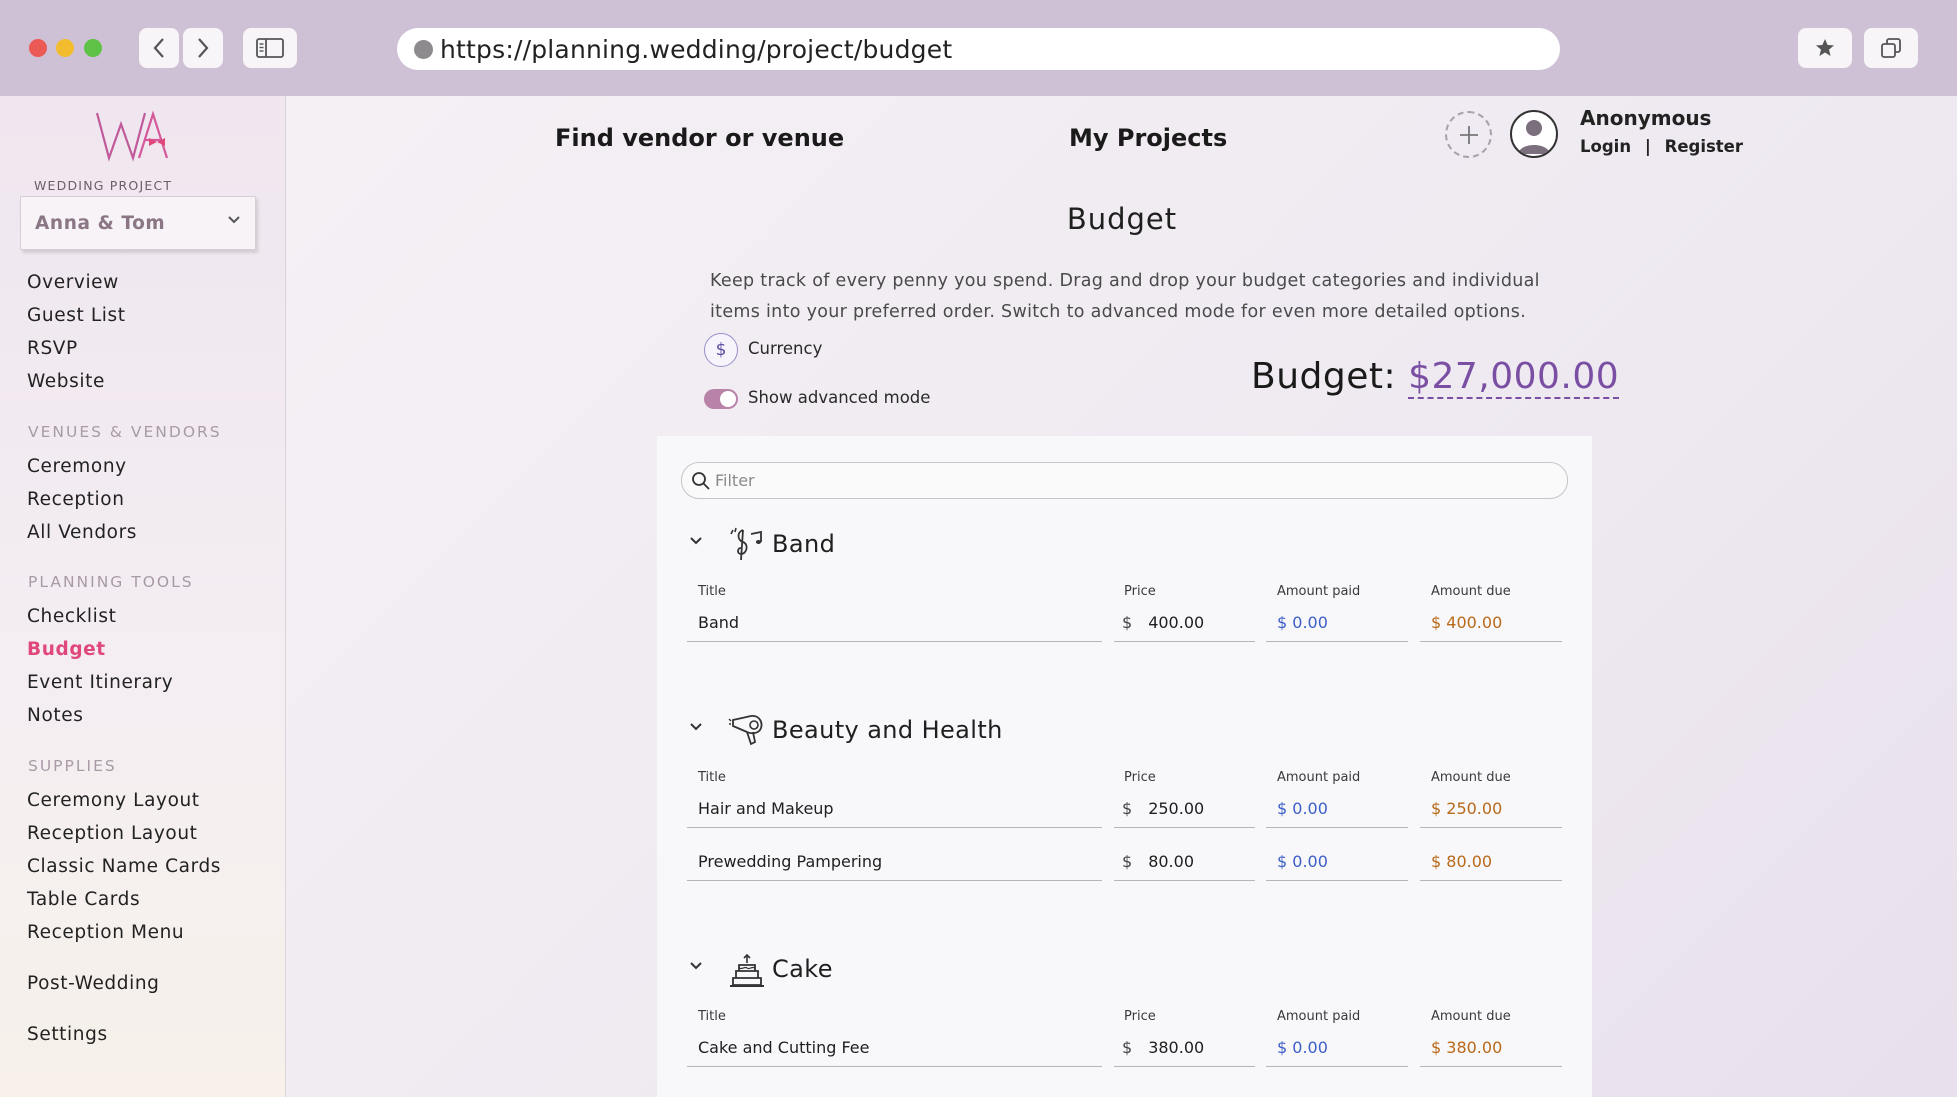  I want to click on item-price-value: 80.00, so click(1171, 861).